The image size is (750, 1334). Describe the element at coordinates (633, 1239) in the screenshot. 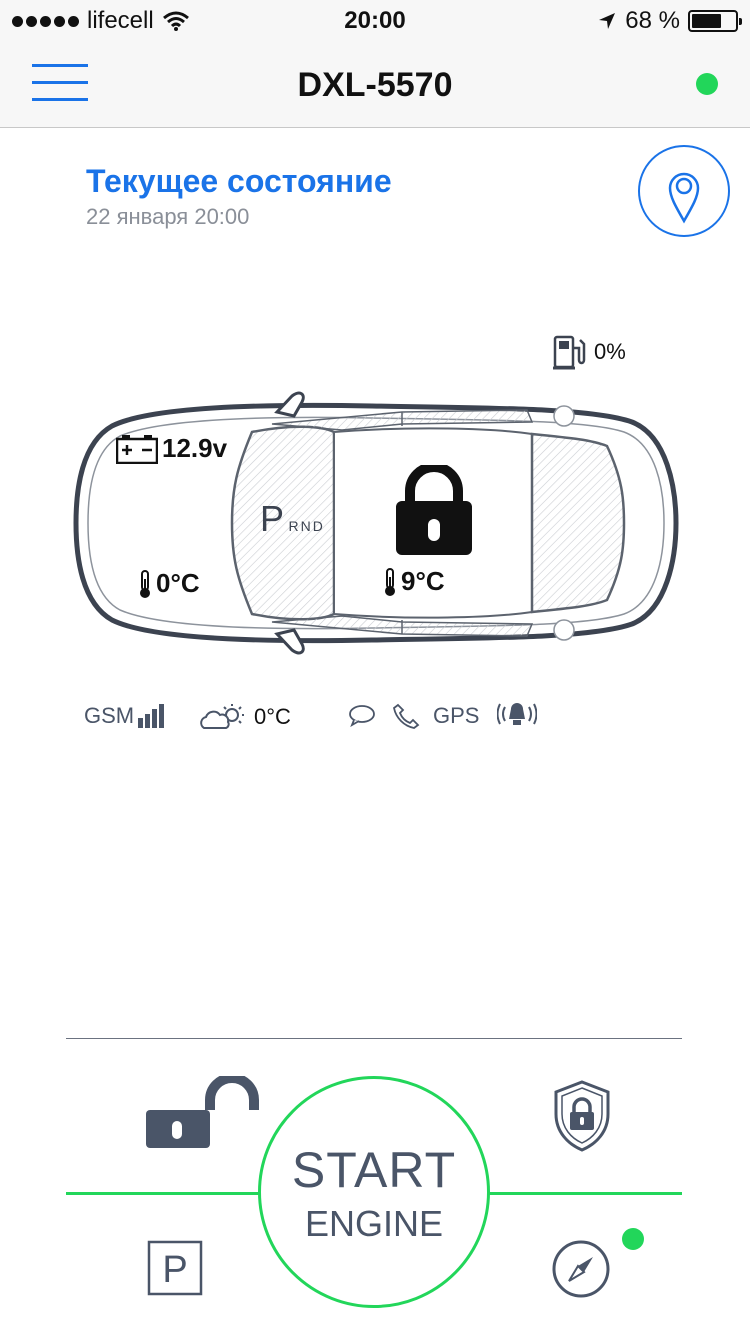

I see `navigation-active-dot` at that location.